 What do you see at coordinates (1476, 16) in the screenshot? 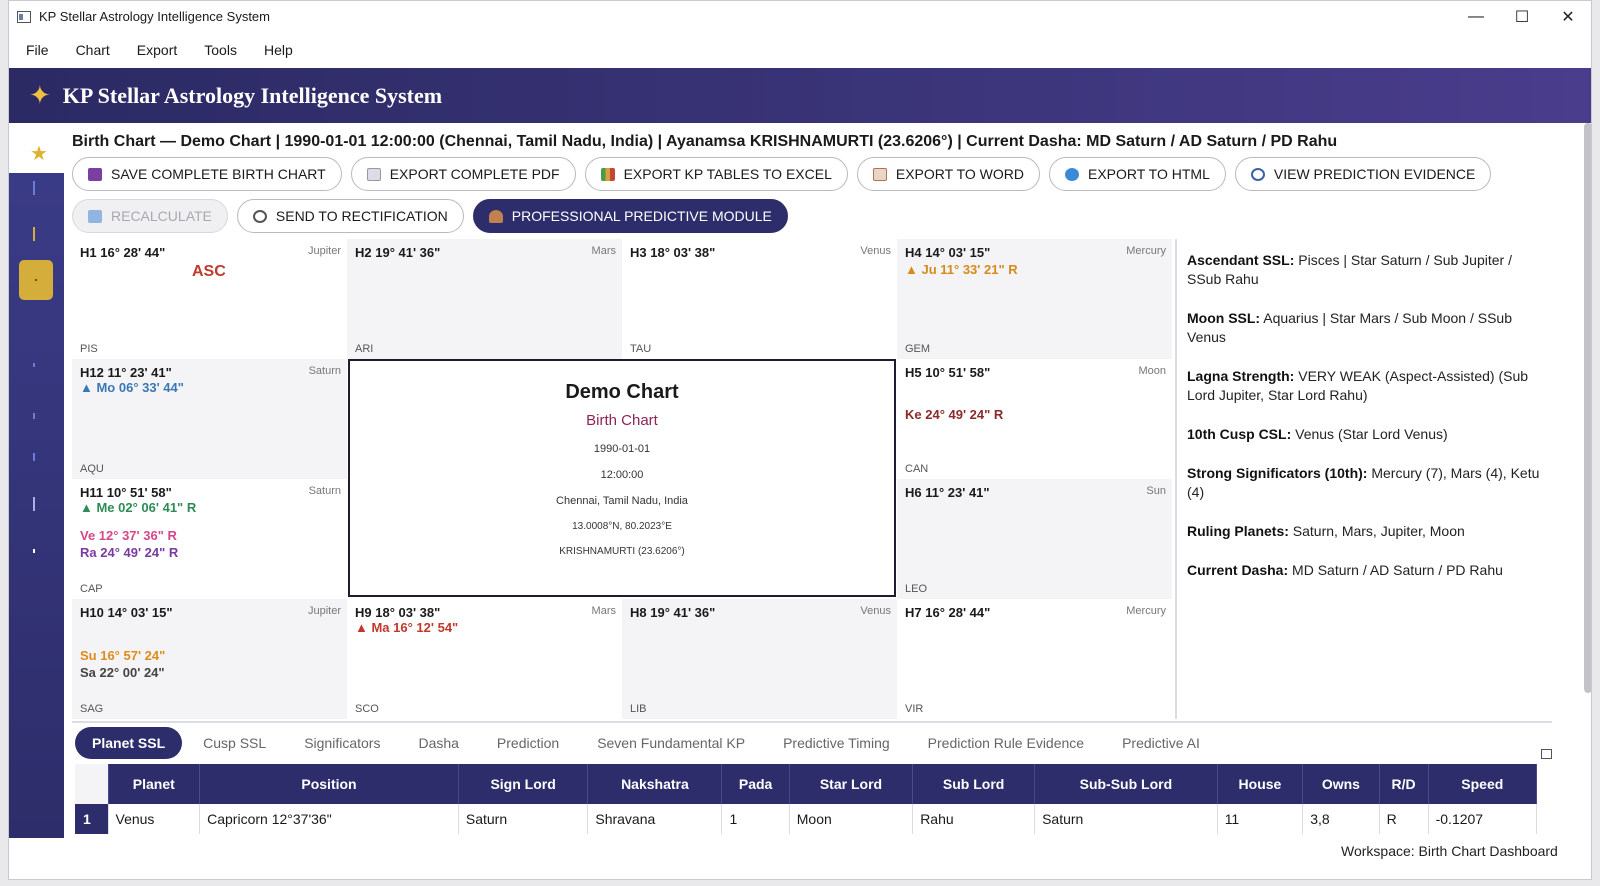
I see `minimize-icon: —` at bounding box center [1476, 16].